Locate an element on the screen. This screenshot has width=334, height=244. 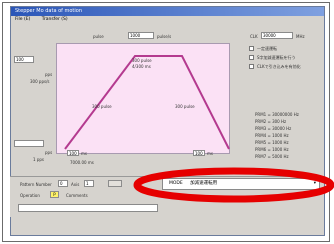
mode-select-value: 加減速運転用 is located at coordinates (204, 183).